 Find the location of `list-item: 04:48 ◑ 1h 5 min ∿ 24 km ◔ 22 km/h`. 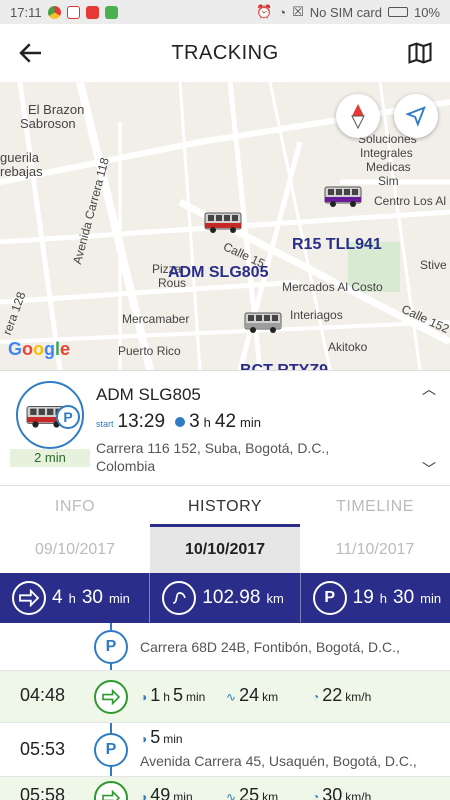

list-item: 04:48 ◑ 1h 5 min ∿ 24 km ◔ 22 km/h is located at coordinates (225, 697).